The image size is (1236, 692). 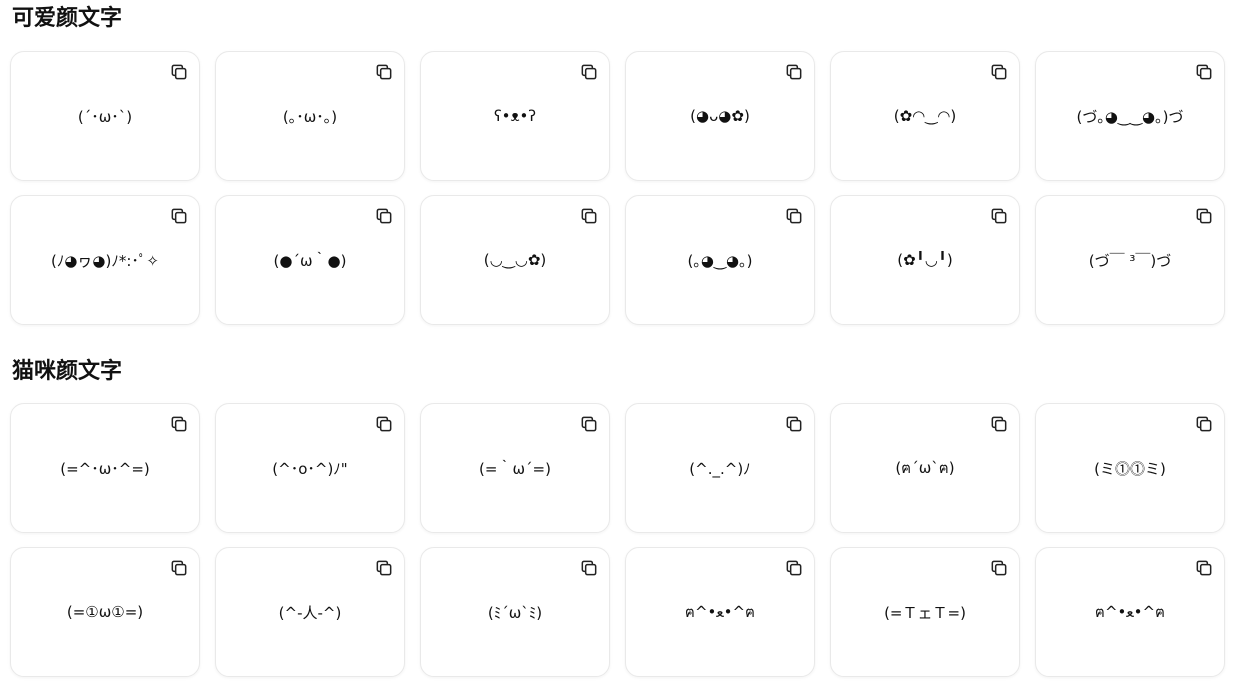 I want to click on kaomoji-text: ʕ•ᴥ•ʔ, so click(x=515, y=116).